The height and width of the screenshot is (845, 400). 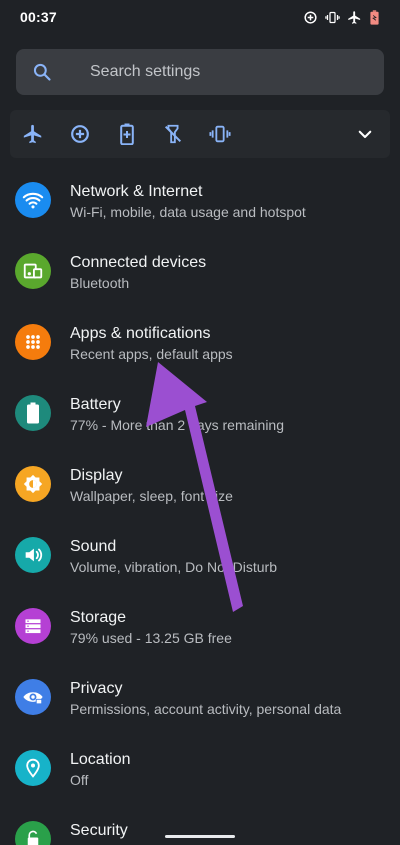 What do you see at coordinates (136, 191) in the screenshot?
I see `settings-item-title: Network & Internet` at bounding box center [136, 191].